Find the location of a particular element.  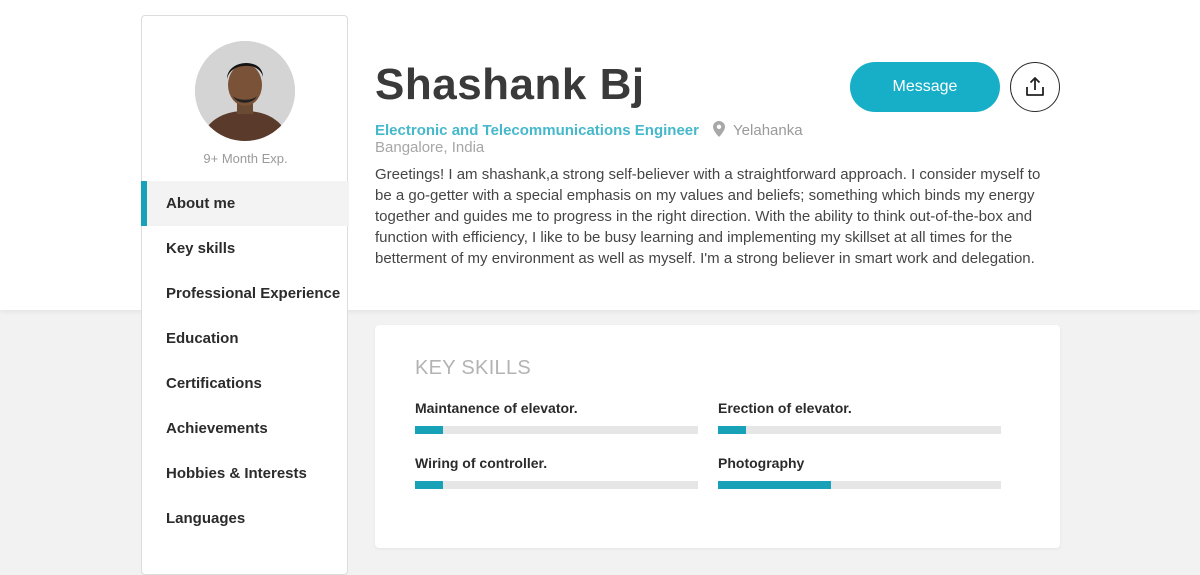

skill-item: Wiring of controller. is located at coordinates (556, 472).